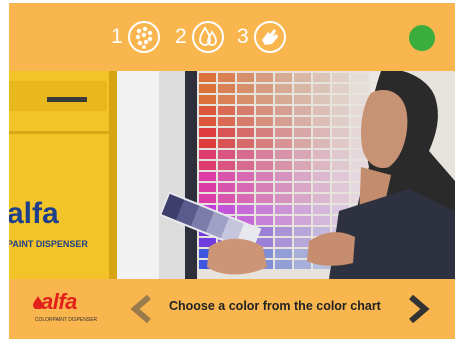 The height and width of the screenshot is (343, 457). What do you see at coordinates (275, 306) in the screenshot?
I see `instruction-text: Choose a color from the color chart` at bounding box center [275, 306].